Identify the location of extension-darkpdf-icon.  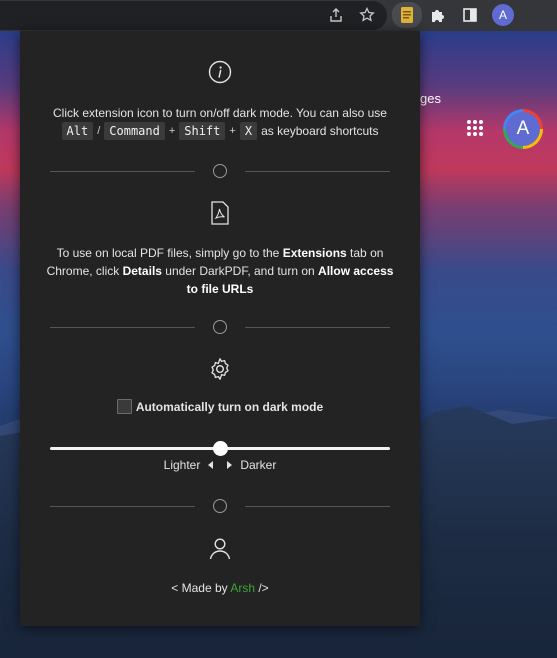
(407, 15).